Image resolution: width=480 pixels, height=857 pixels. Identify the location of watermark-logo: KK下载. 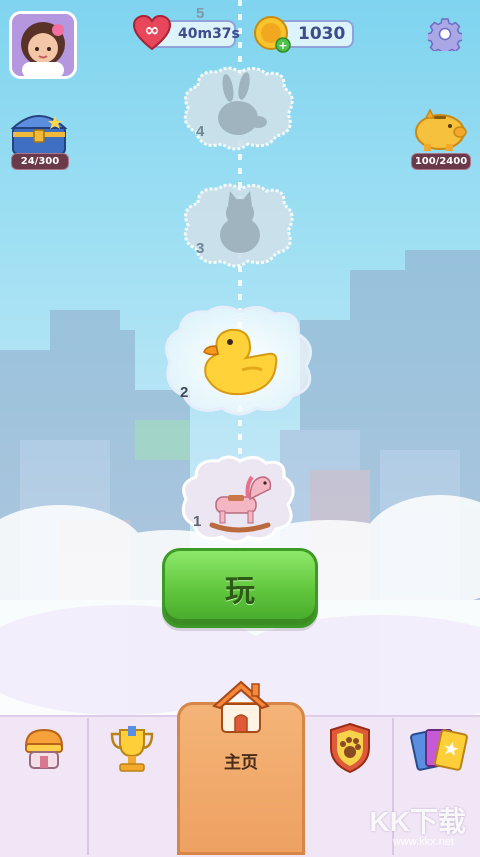
(417, 821).